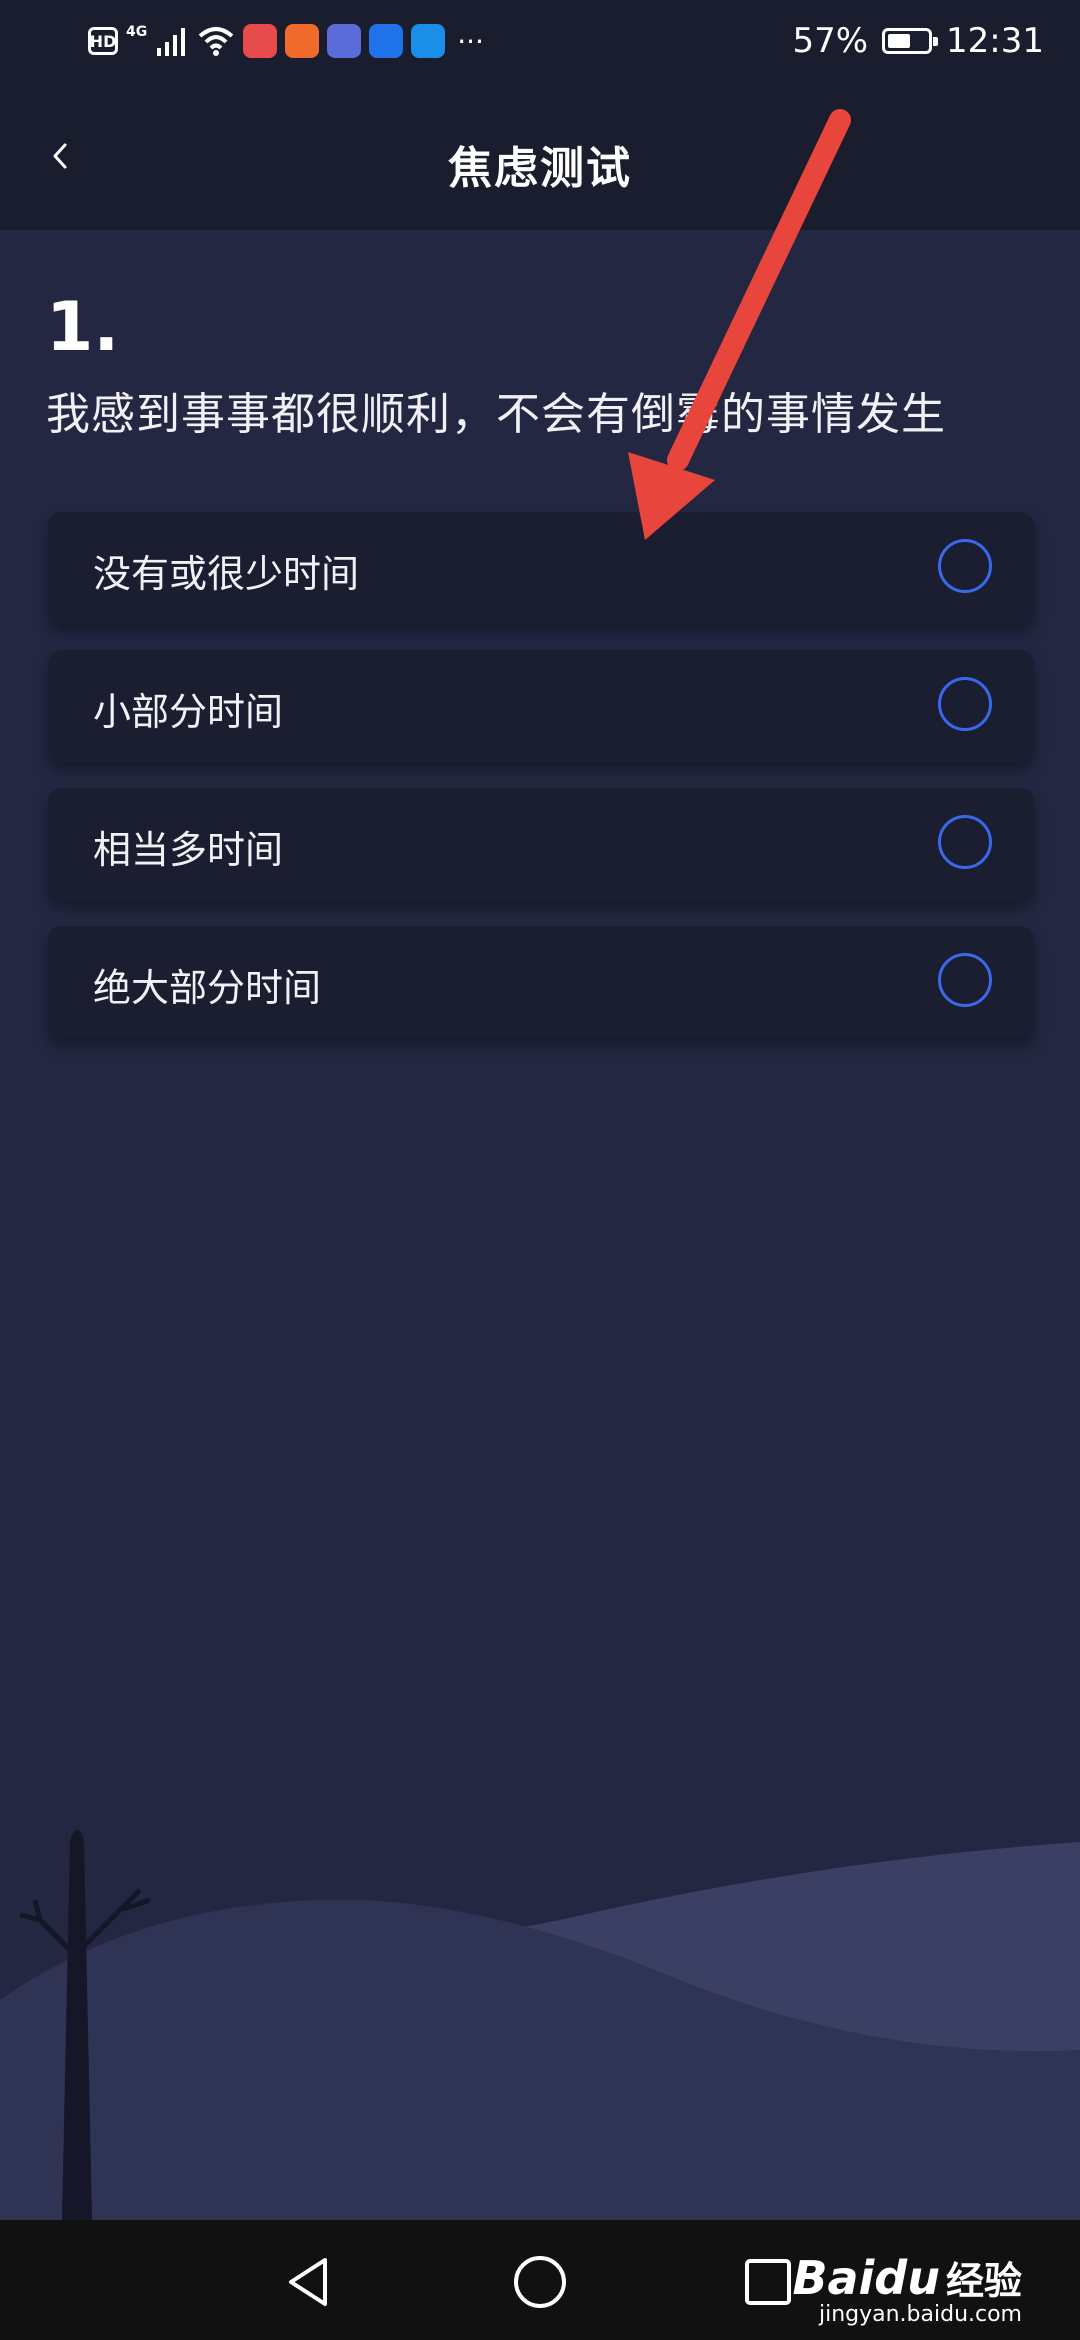  Describe the element at coordinates (386, 41) in the screenshot. I see `tips-app-icon` at that location.